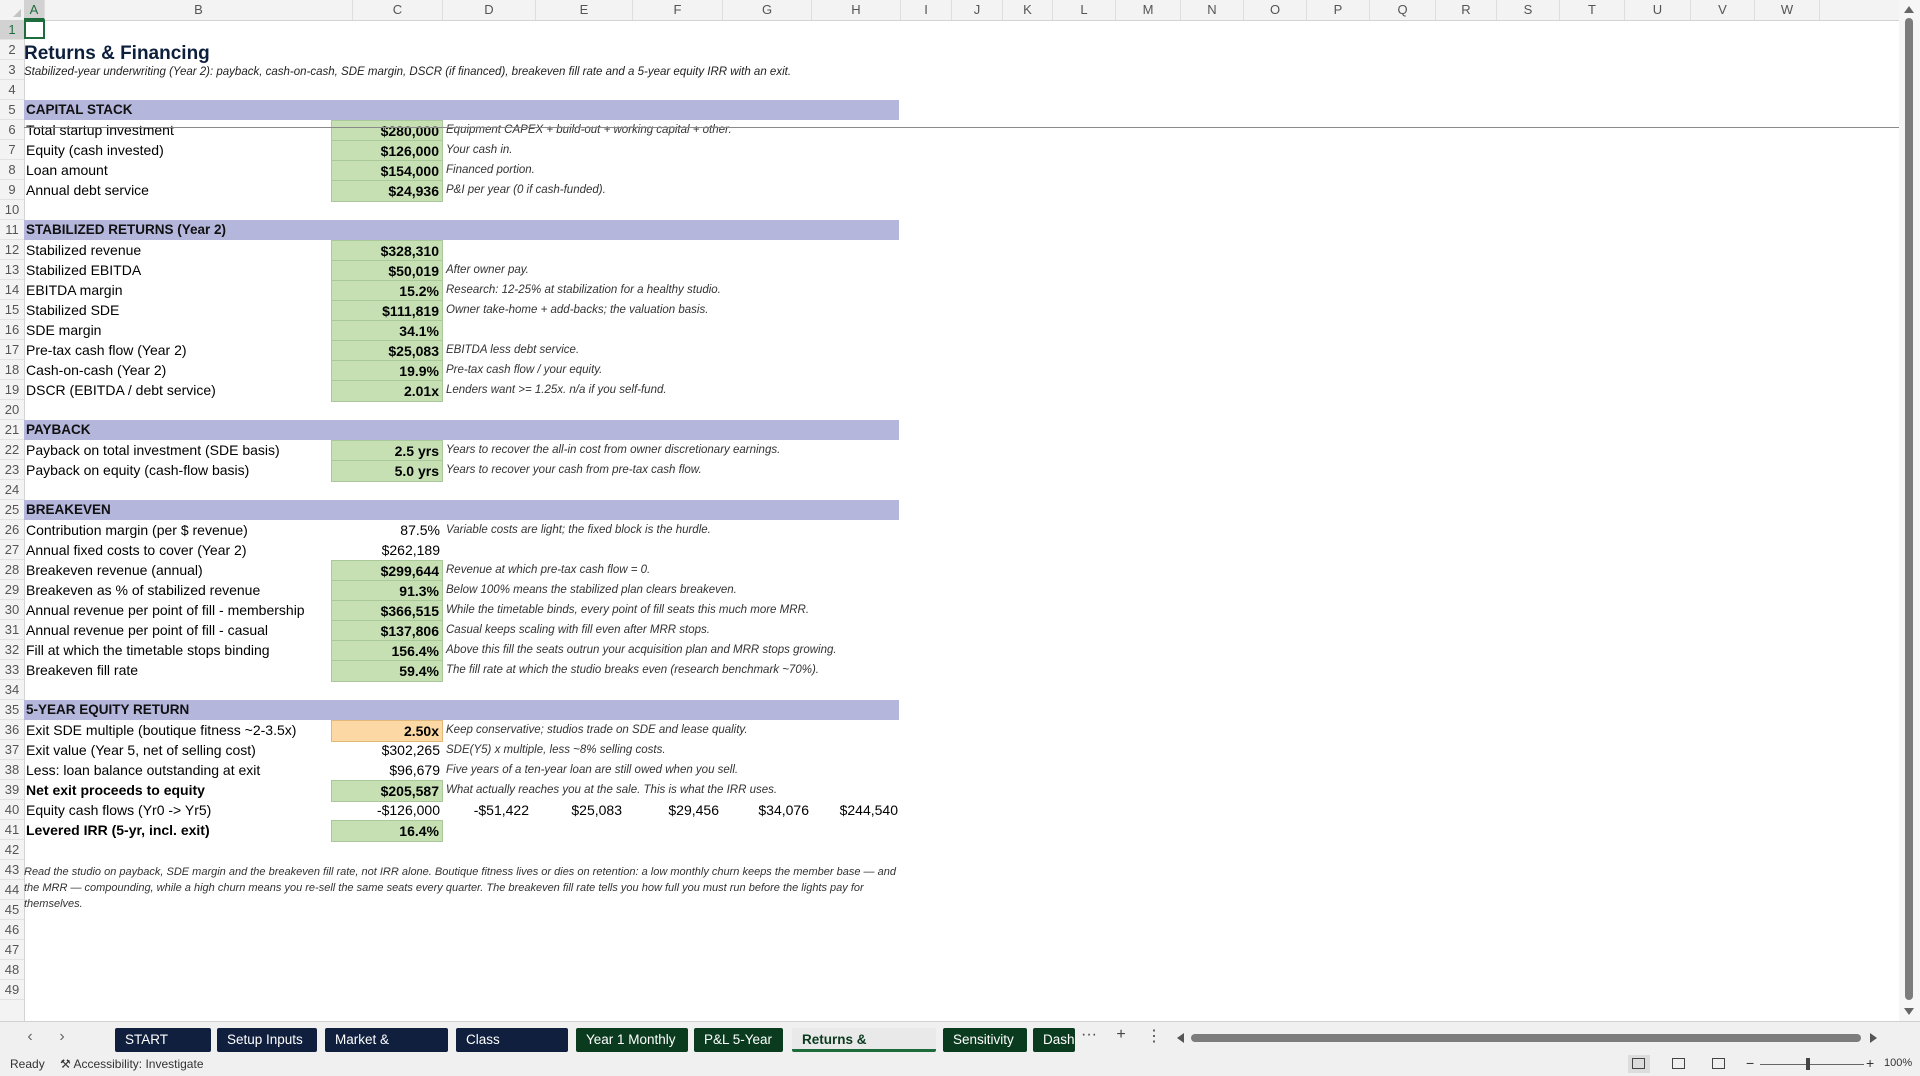 The width and height of the screenshot is (1920, 1076). Describe the element at coordinates (12, 650) in the screenshot. I see `row-header-32: 32` at that location.